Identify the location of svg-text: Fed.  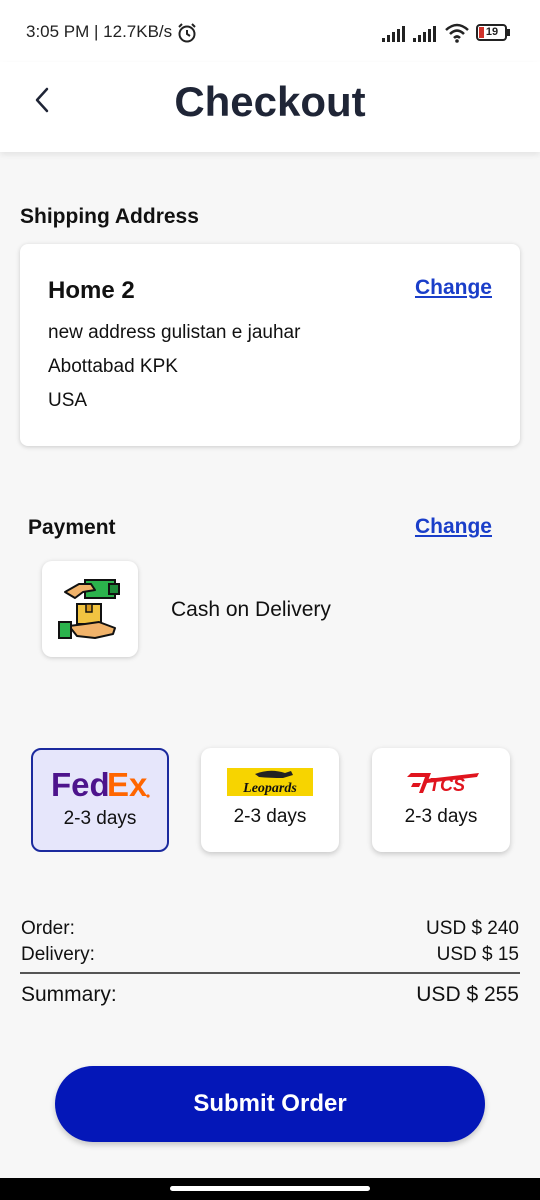
(80, 784).